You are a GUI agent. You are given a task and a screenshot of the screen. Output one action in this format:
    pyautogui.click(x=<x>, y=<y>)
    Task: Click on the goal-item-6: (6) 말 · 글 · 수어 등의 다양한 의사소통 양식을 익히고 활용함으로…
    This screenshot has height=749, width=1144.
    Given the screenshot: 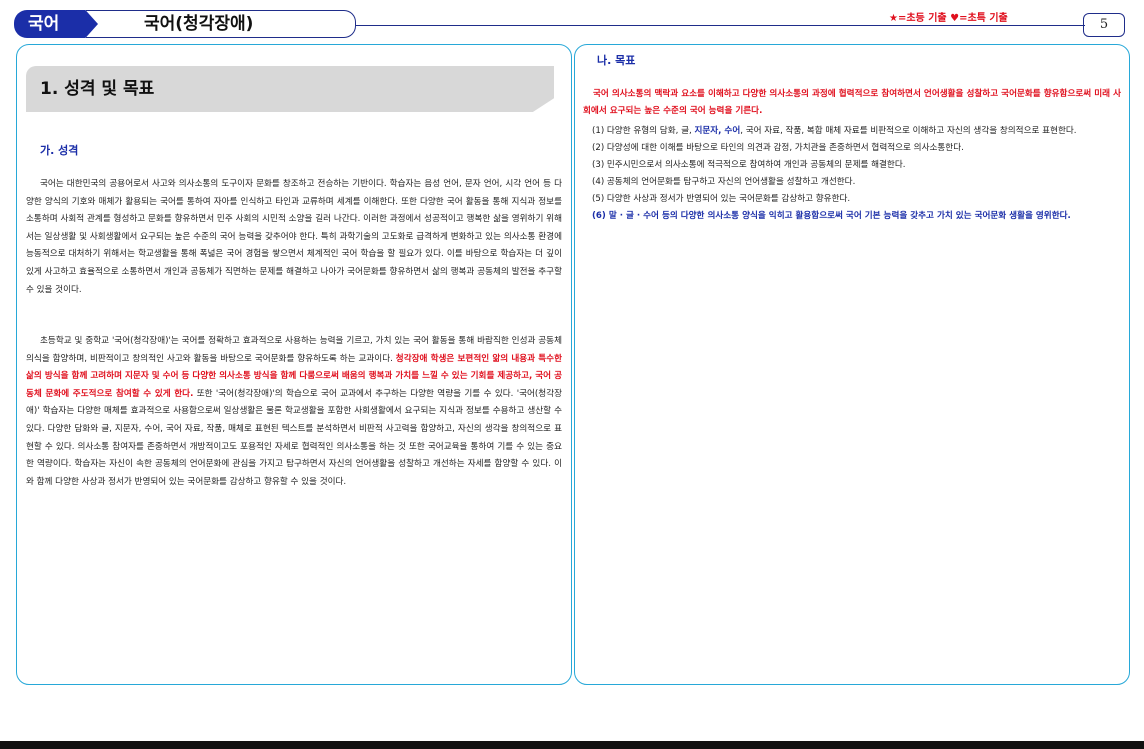 What is the action you would take?
    pyautogui.click(x=831, y=216)
    